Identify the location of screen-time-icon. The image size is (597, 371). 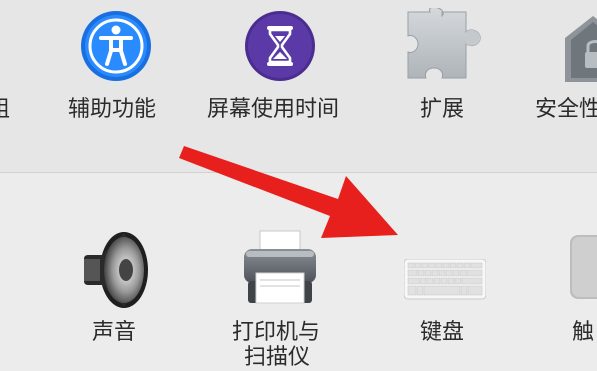
(280, 46).